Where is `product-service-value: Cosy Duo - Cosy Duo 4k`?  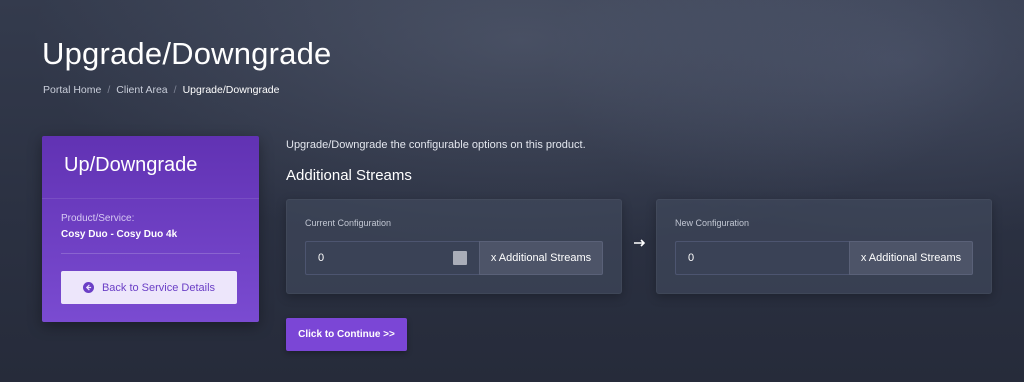 product-service-value: Cosy Duo - Cosy Duo 4k is located at coordinates (119, 234).